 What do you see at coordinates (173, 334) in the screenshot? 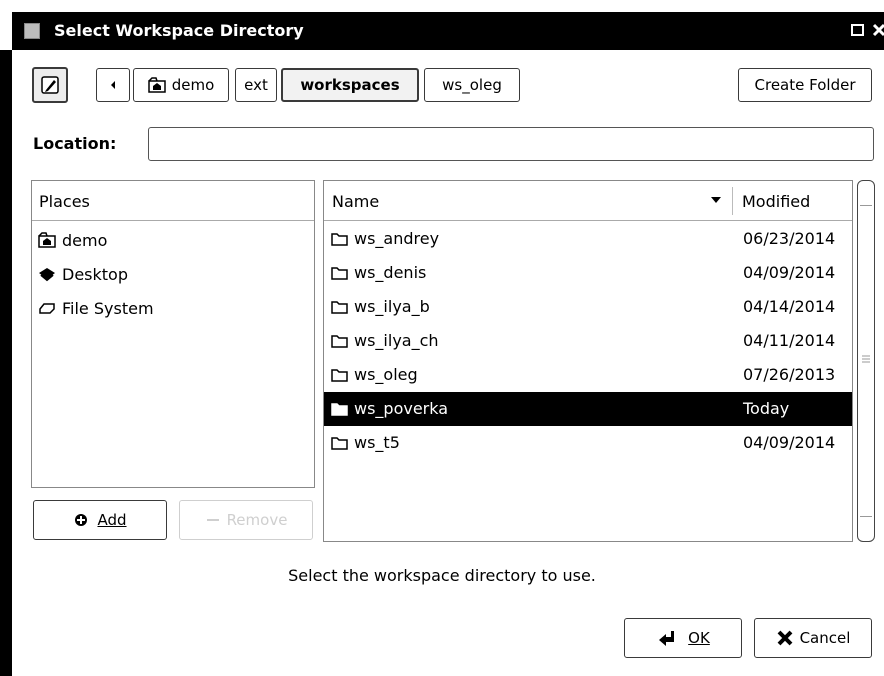
I see `places-pane: Places demo Desktop File System` at bounding box center [173, 334].